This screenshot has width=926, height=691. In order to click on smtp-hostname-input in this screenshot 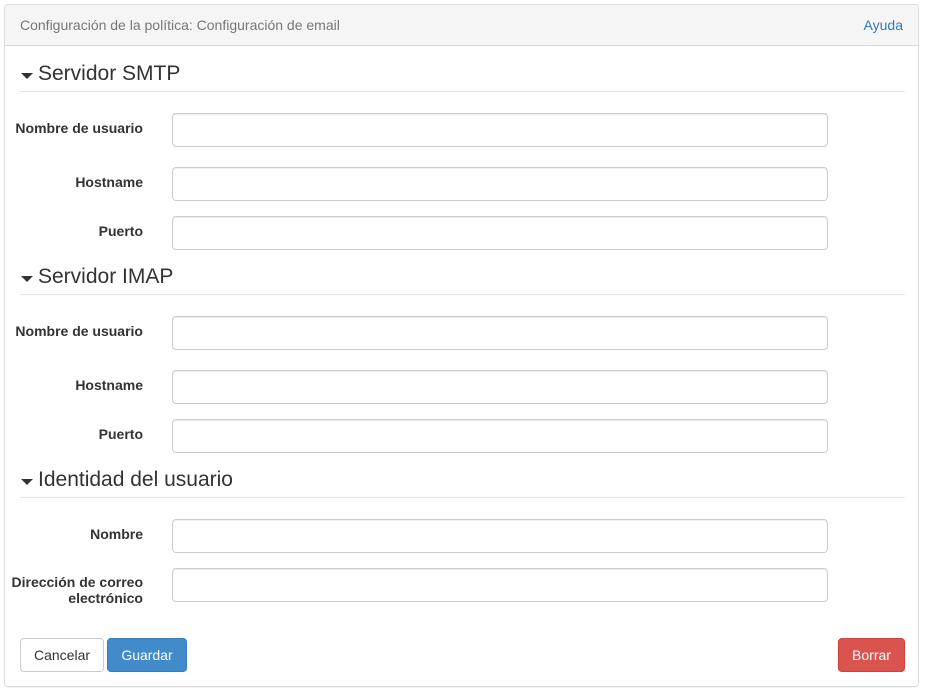, I will do `click(500, 184)`.